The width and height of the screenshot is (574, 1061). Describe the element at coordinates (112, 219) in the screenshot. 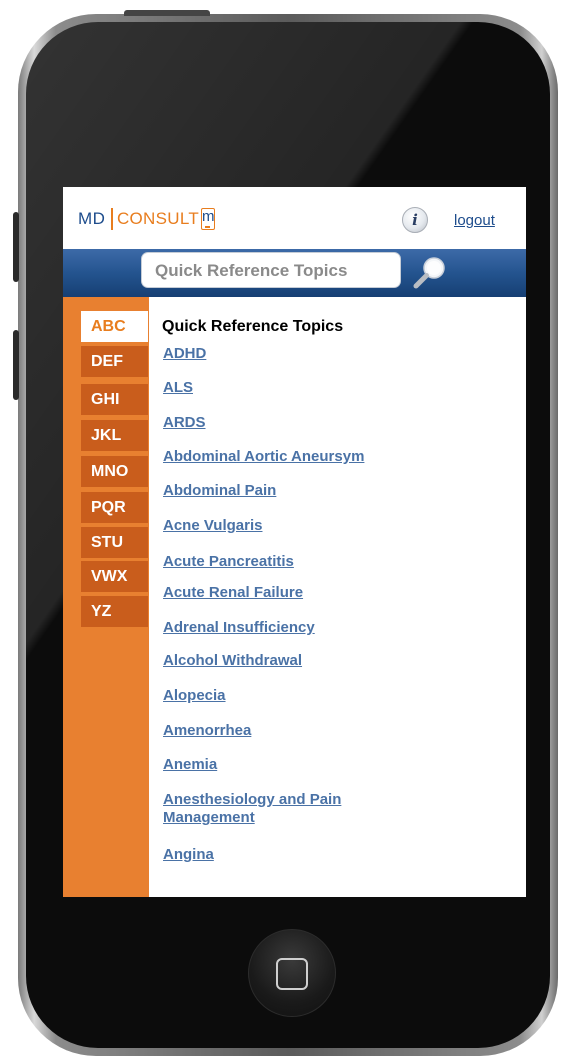

I see `logo-divider` at that location.